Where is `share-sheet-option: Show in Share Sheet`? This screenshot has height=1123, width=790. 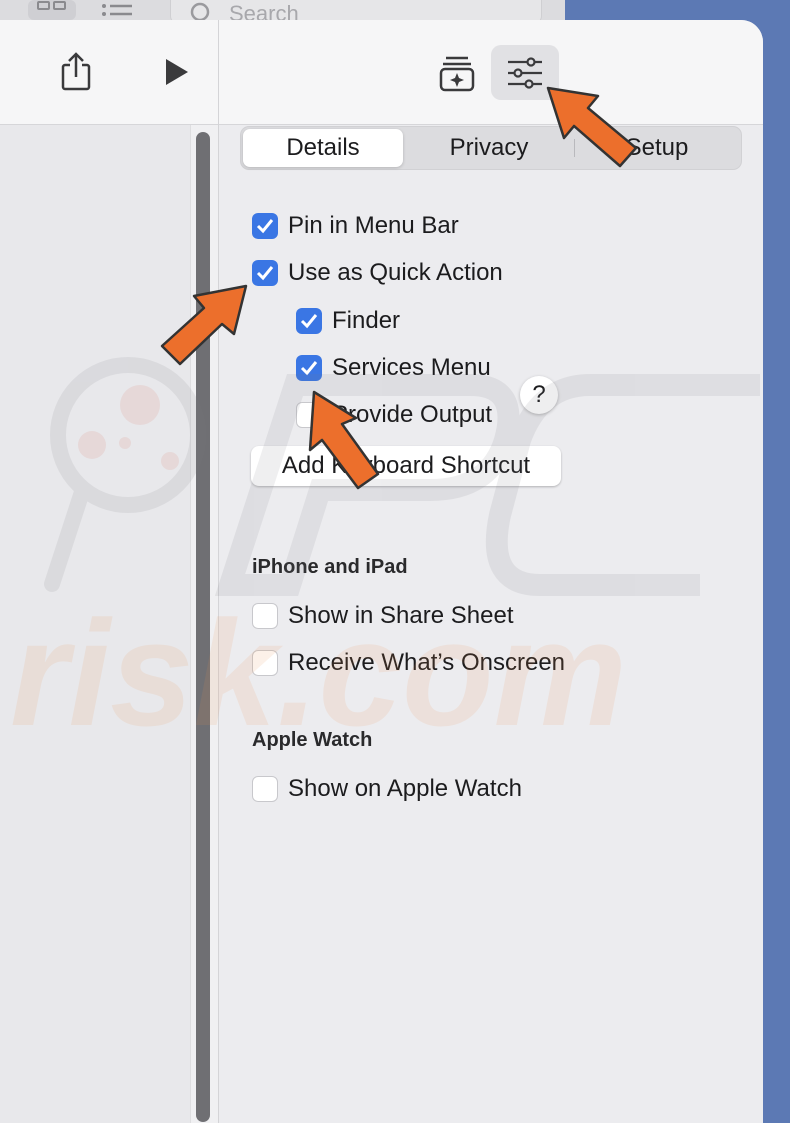 share-sheet-option: Show in Share Sheet is located at coordinates (382, 616).